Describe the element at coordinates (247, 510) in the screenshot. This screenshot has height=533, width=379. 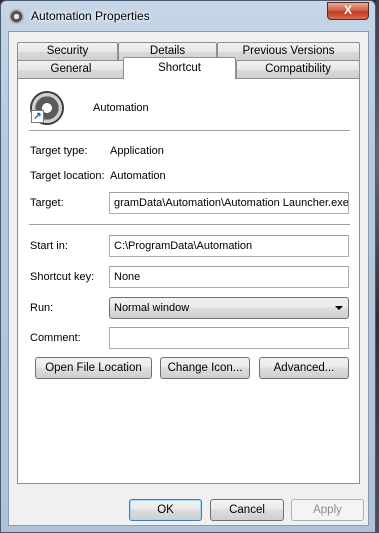
I see `cancel-button: Cancel` at that location.